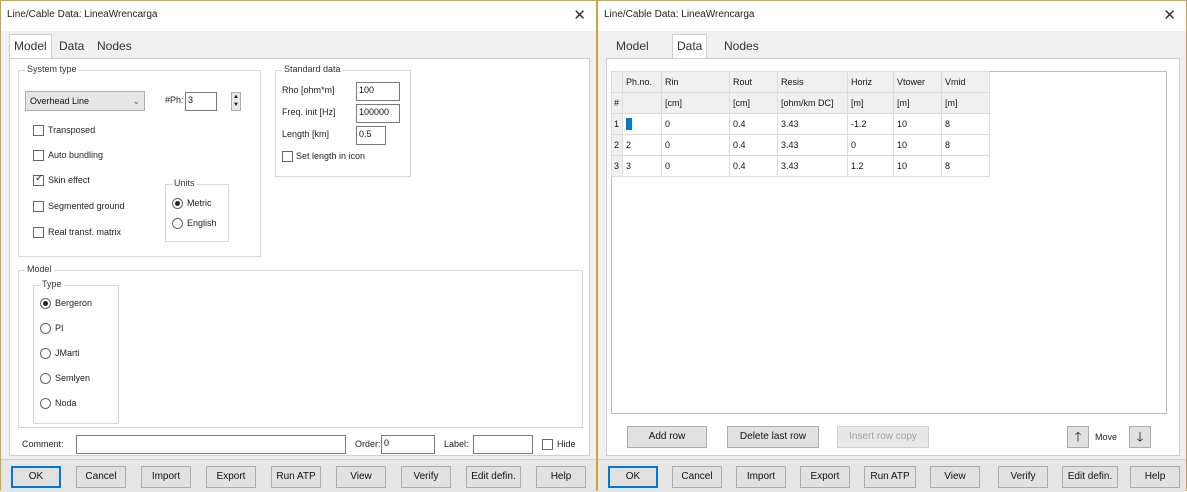  What do you see at coordinates (773, 437) in the screenshot?
I see `delete-last-row-button: Delete last row` at bounding box center [773, 437].